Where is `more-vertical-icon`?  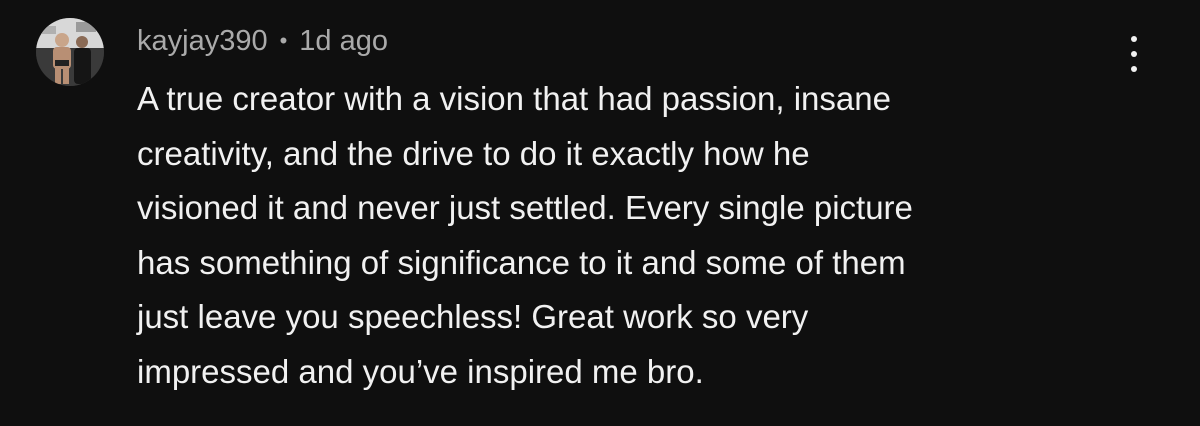 more-vertical-icon is located at coordinates (1134, 54).